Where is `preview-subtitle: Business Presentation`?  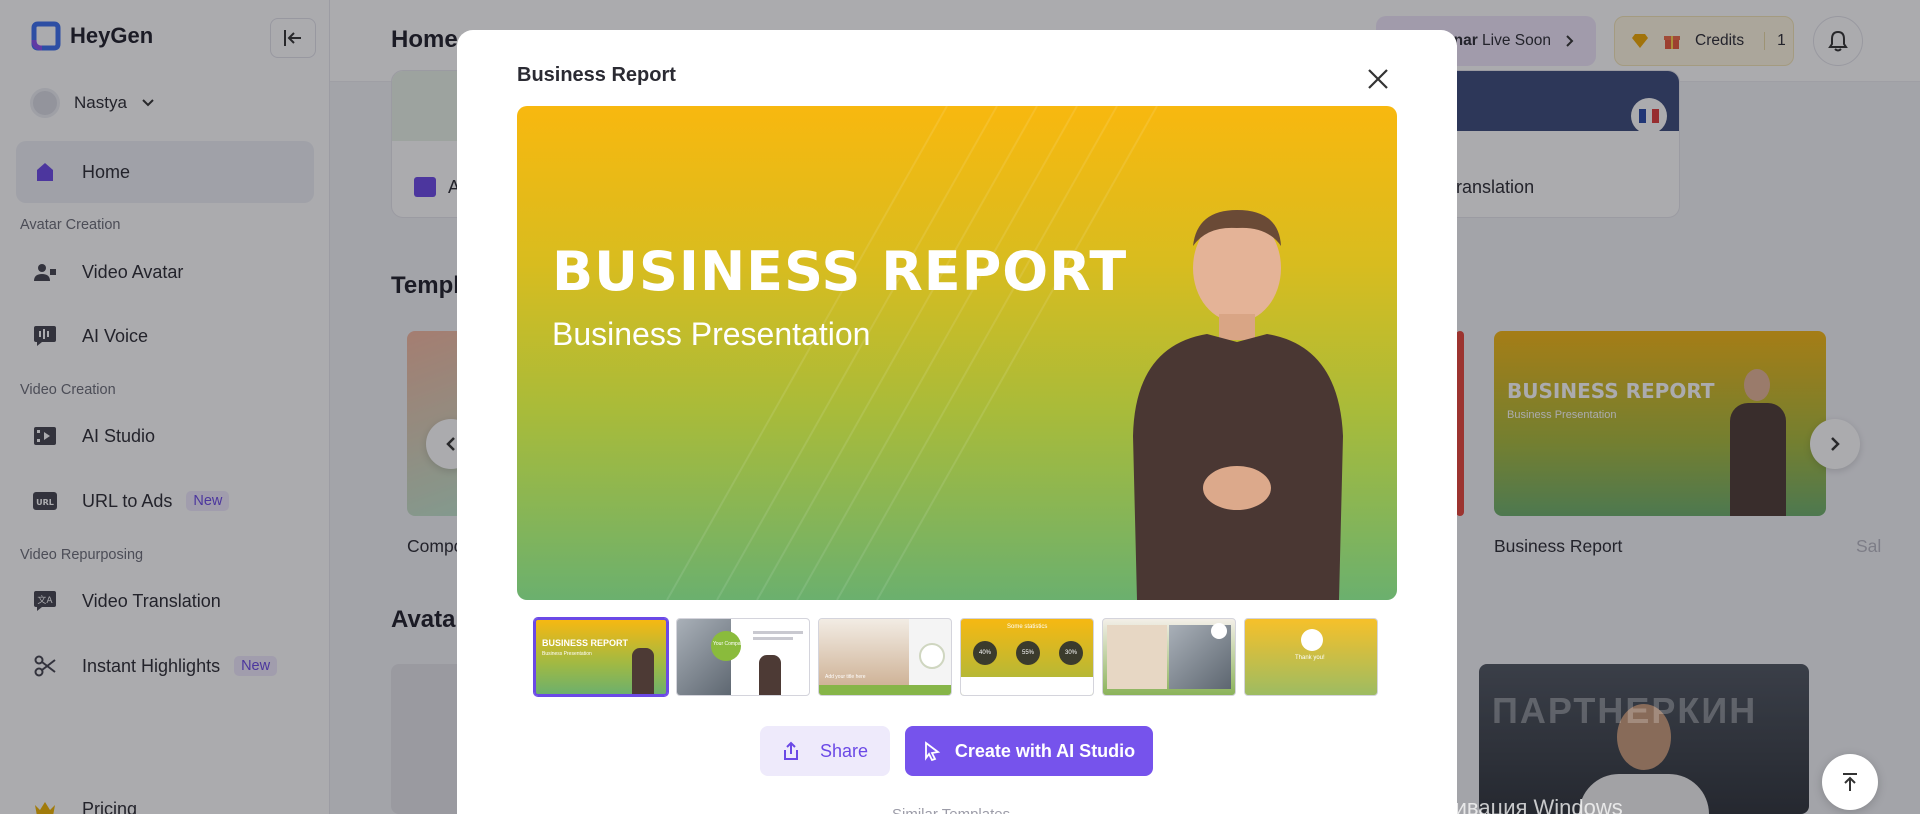
preview-subtitle: Business Presentation is located at coordinates (711, 334).